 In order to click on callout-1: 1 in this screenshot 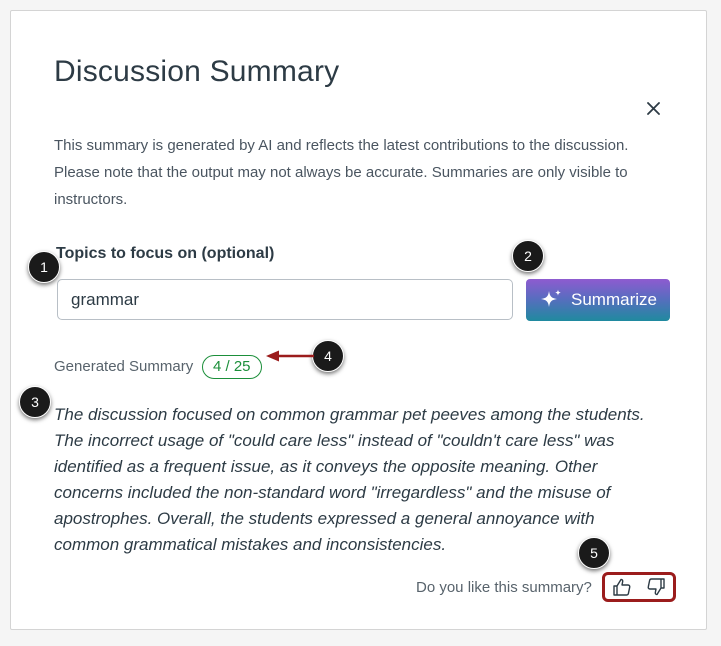, I will do `click(44, 267)`.